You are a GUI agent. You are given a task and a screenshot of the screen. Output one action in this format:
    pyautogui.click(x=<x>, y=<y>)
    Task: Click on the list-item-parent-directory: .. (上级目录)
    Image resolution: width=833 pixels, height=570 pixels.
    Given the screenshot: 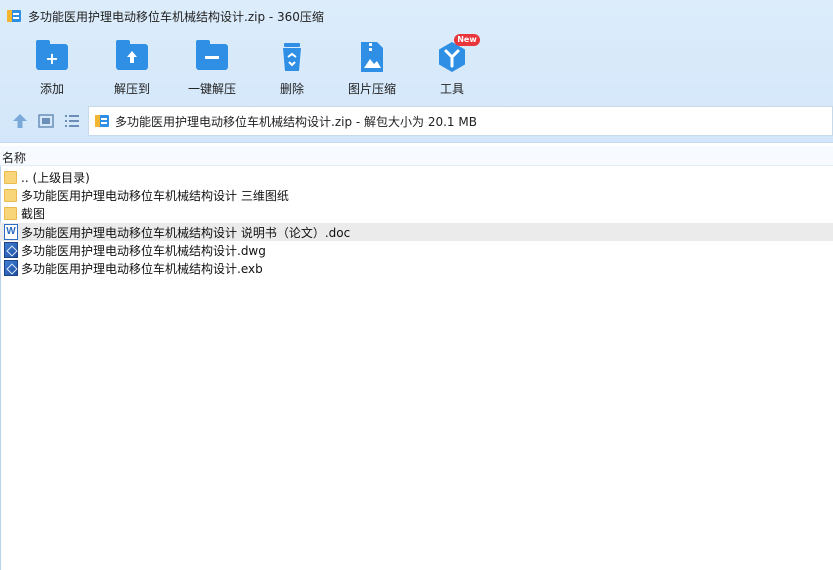 What is the action you would take?
    pyautogui.click(x=416, y=177)
    